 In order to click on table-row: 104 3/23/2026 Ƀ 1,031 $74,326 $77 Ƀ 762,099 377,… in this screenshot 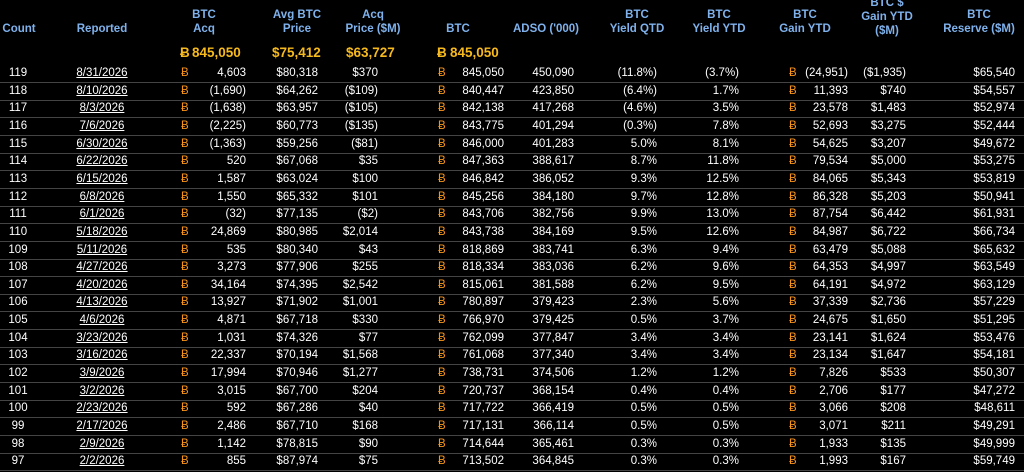, I will do `click(512, 339)`.